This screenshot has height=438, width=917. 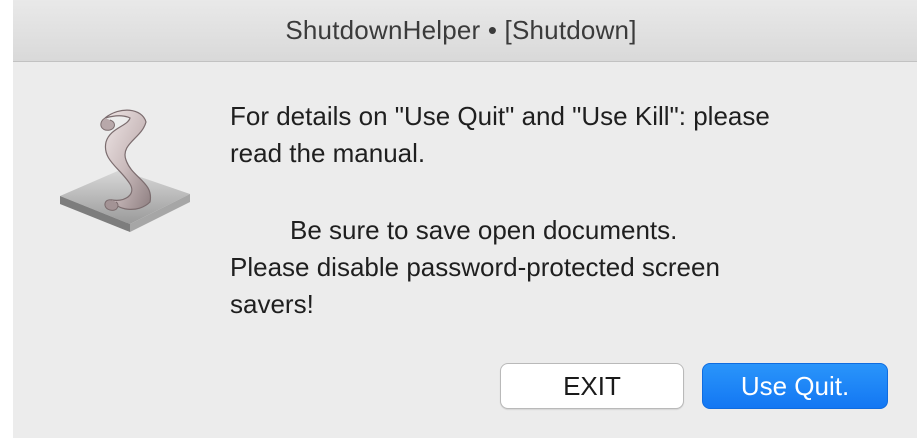 I want to click on use-quit-button: Use Quit., so click(x=795, y=386).